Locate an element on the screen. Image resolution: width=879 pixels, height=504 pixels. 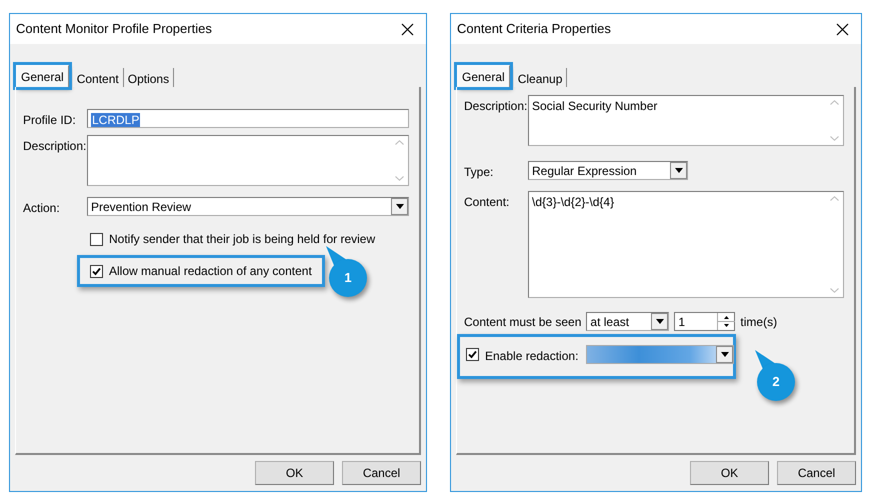
field-label: Profile ID: is located at coordinates (50, 120).